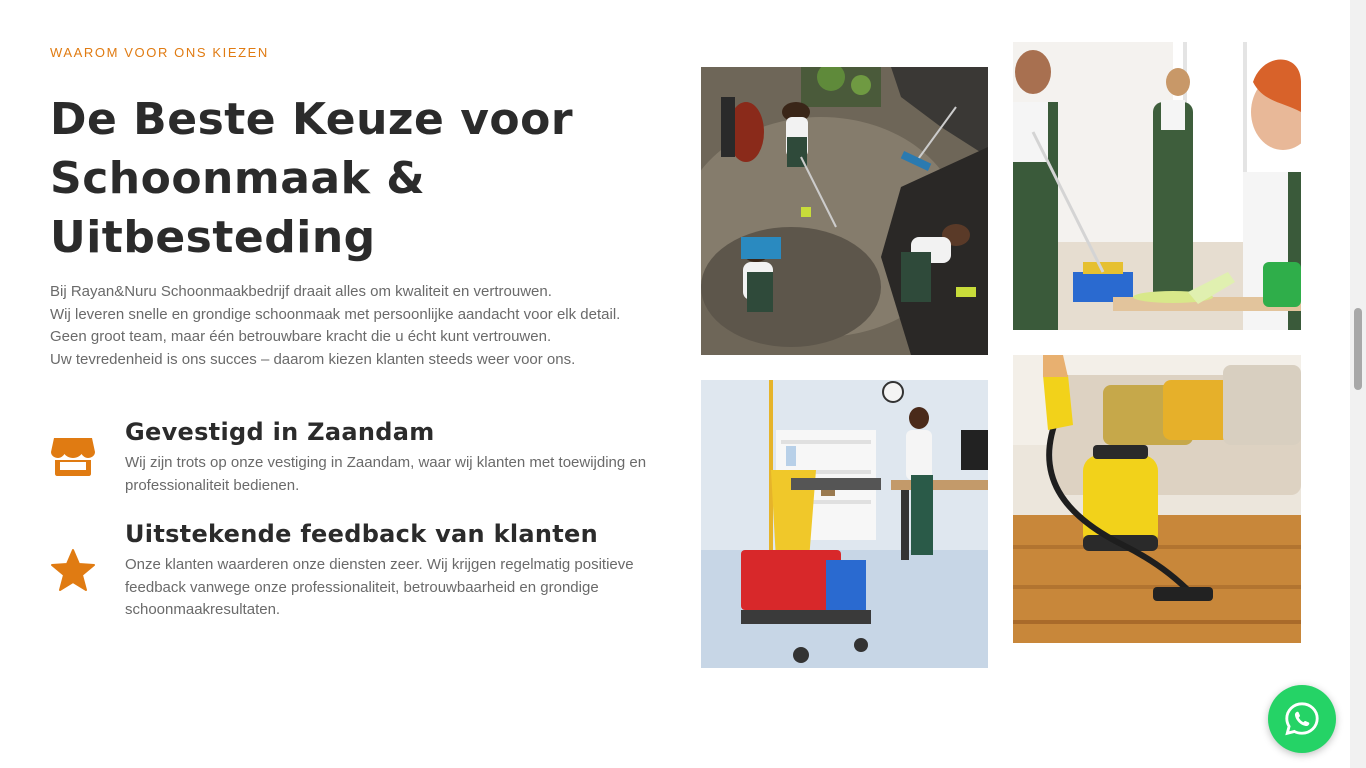 Image resolution: width=1366 pixels, height=768 pixels. I want to click on star-icon, so click(73, 571).